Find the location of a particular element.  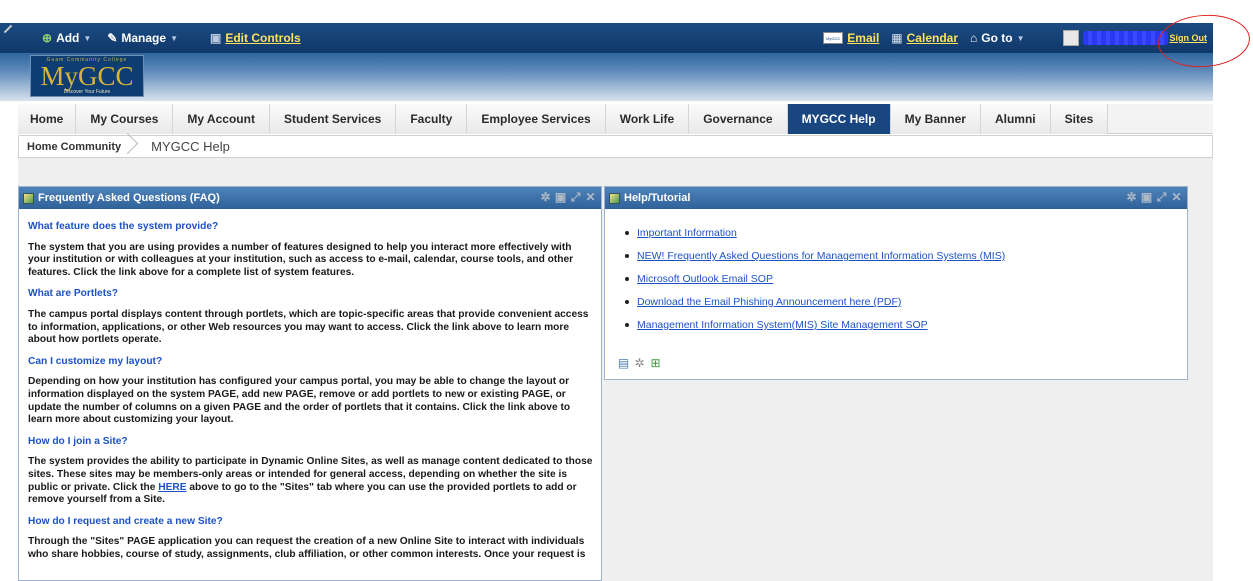

tab-sites: Sites is located at coordinates (1079, 119).